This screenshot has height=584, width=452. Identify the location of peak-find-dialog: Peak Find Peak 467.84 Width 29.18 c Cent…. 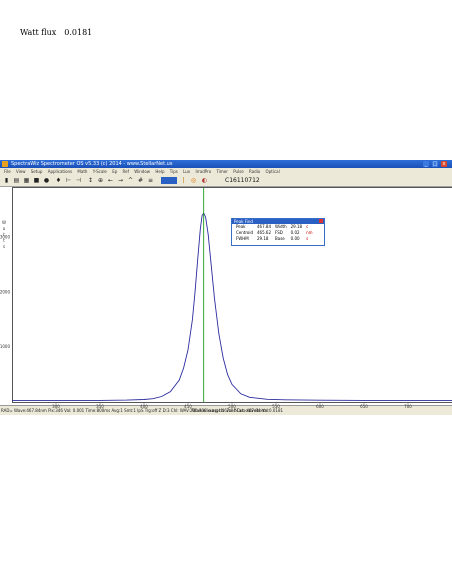
(278, 232).